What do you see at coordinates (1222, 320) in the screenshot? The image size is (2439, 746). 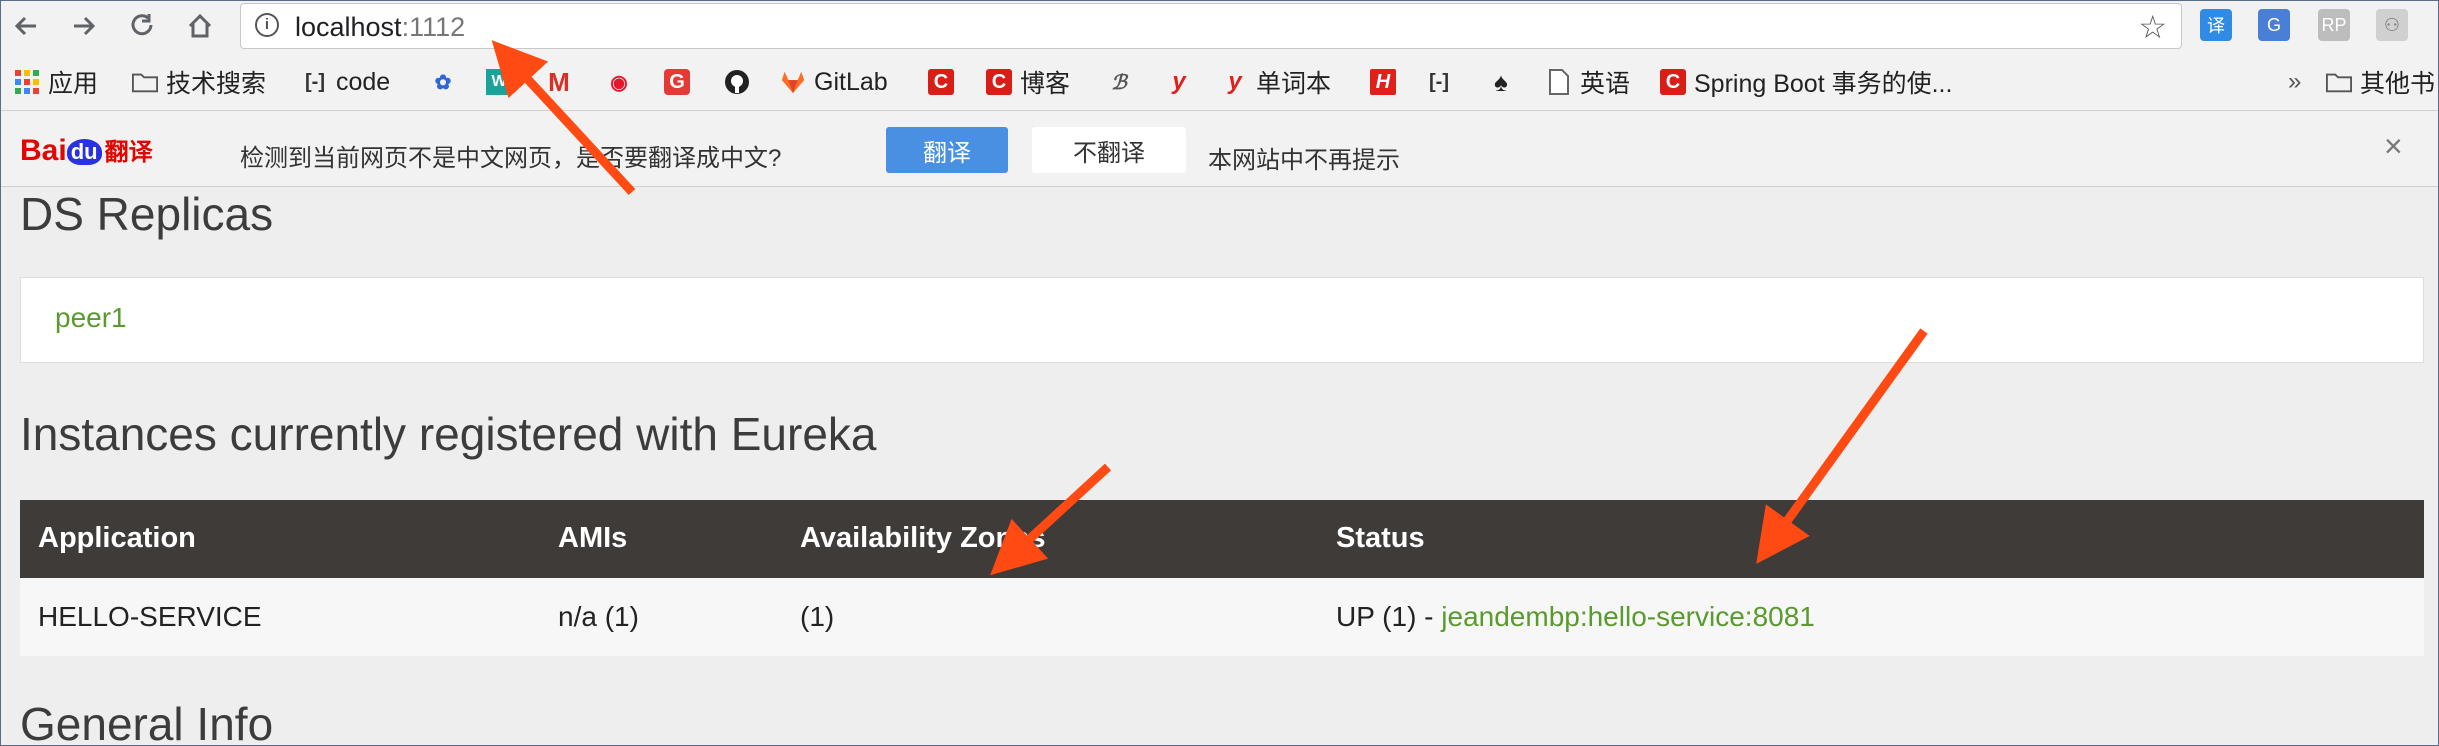 I see `replicas-list: peer1` at bounding box center [1222, 320].